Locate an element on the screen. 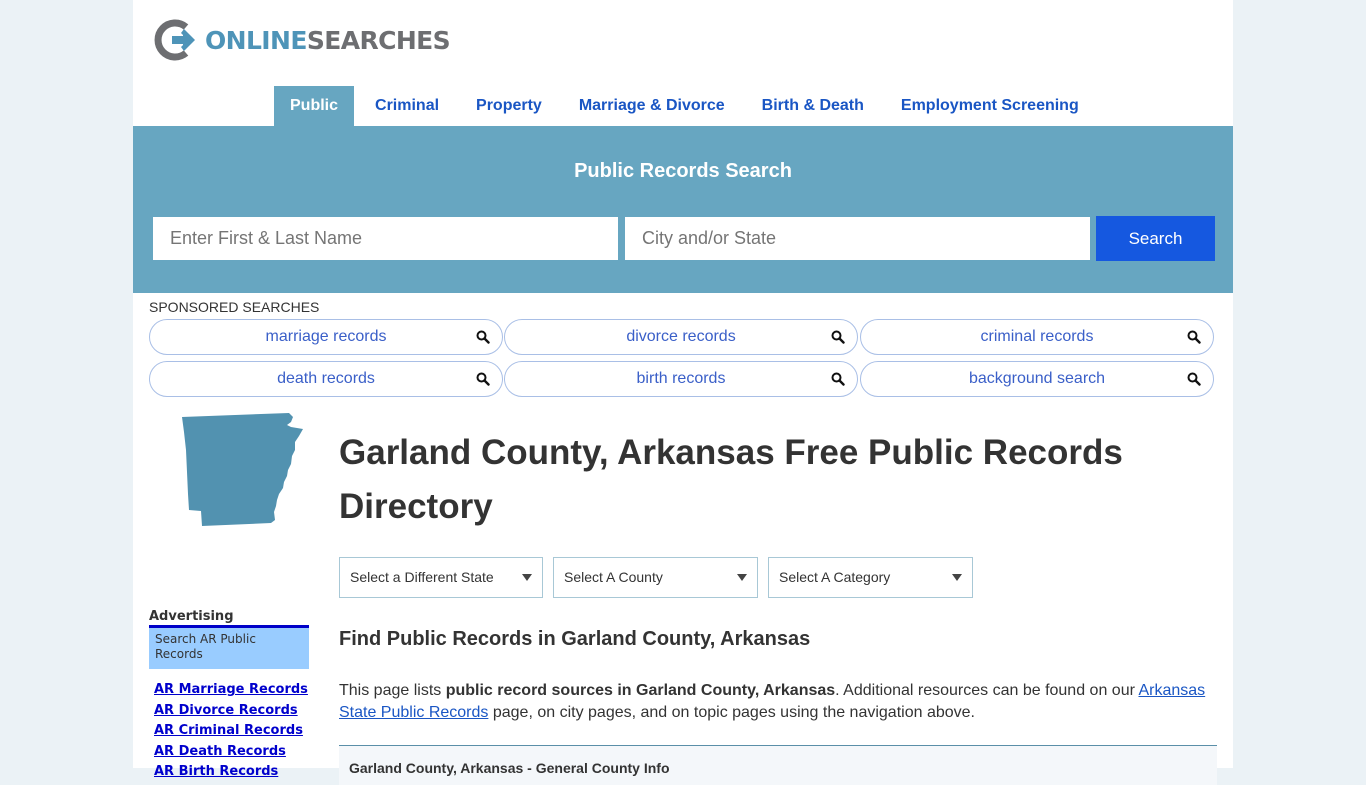 The height and width of the screenshot is (785, 1366). sponsored-search-label: birth records is located at coordinates (681, 378).